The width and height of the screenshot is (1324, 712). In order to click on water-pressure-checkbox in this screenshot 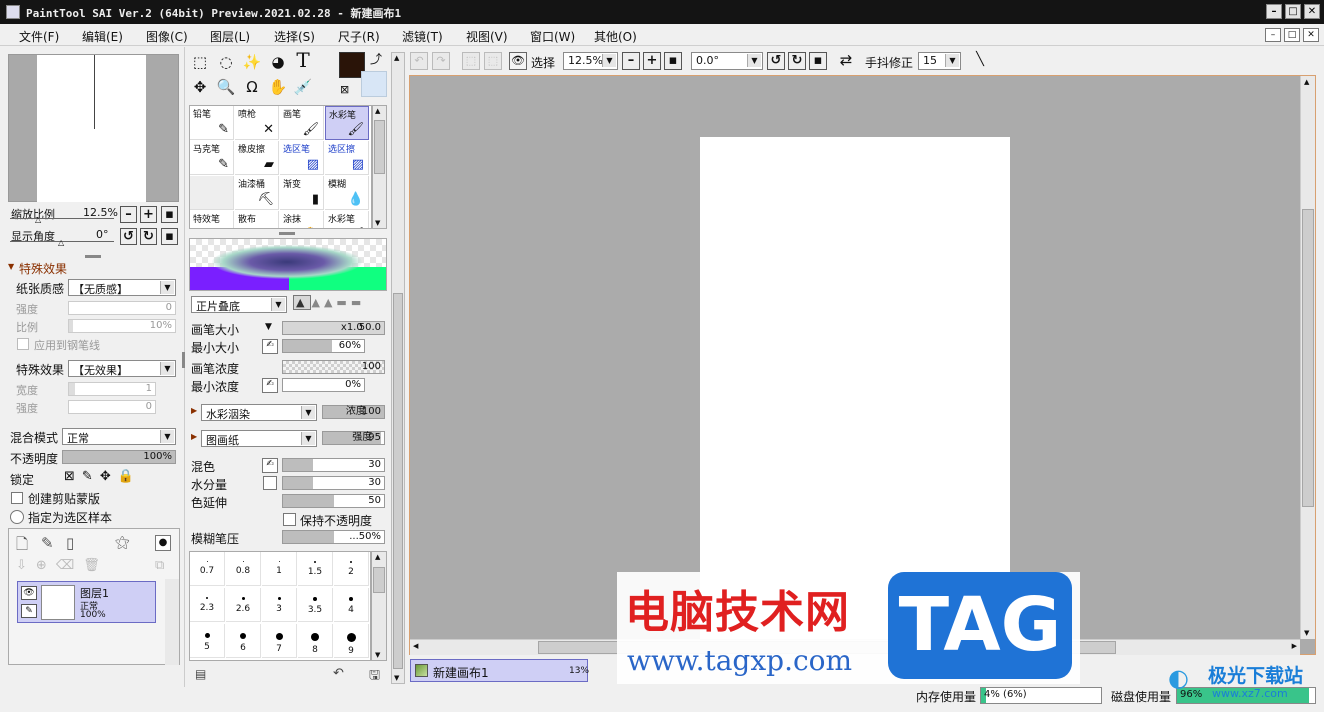, I will do `click(270, 483)`.